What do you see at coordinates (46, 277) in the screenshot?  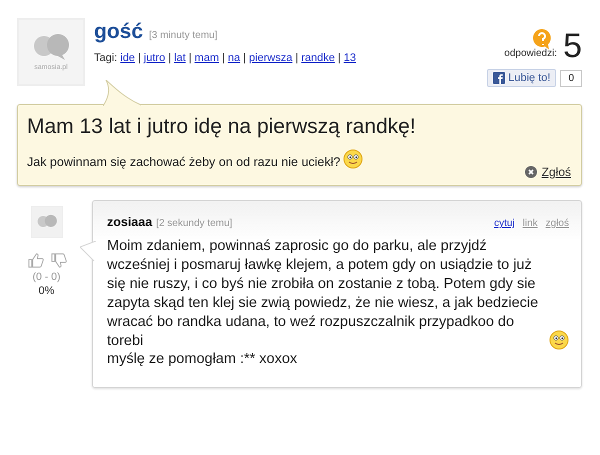 I see `vote-count: (0 - 0)` at bounding box center [46, 277].